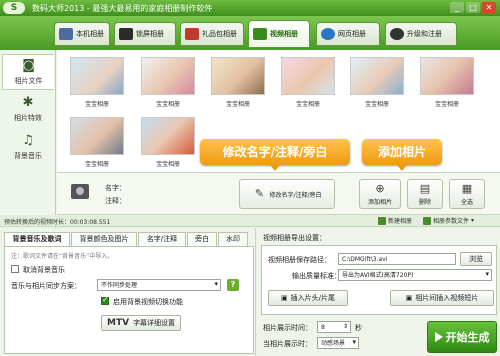 Image resolution: width=500 pixels, height=356 pixels. I want to click on add-photo-icon: ⊕, so click(380, 188).